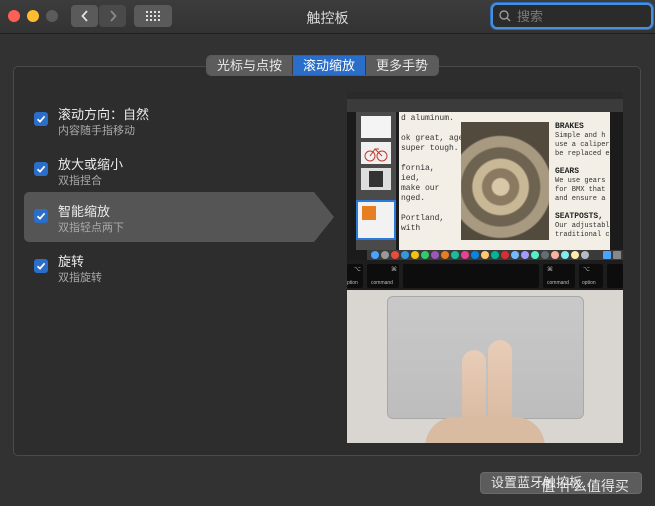 This screenshot has height=506, width=655. I want to click on command-key-left: ⌘ command, so click(383, 276).